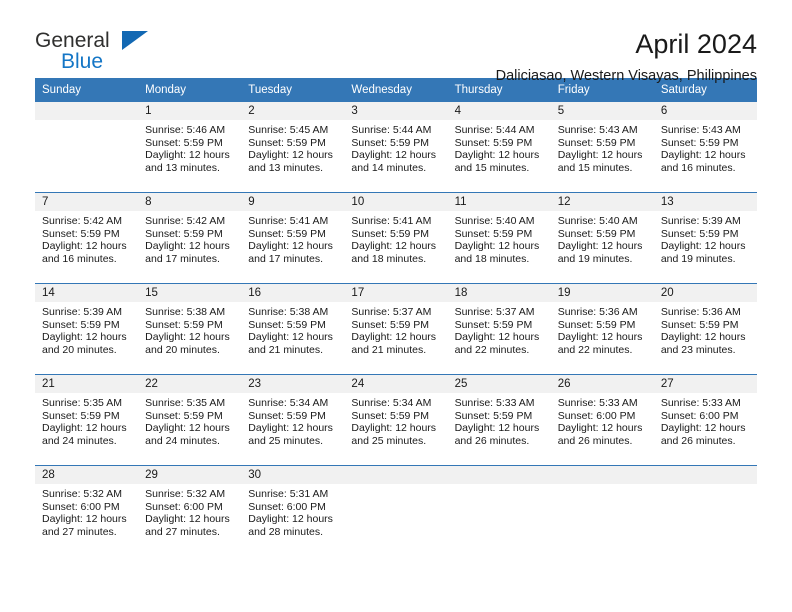 The height and width of the screenshot is (612, 792). Describe the element at coordinates (389, 349) in the screenshot. I see `daylight-text-line2: and 21 minutes.` at that location.